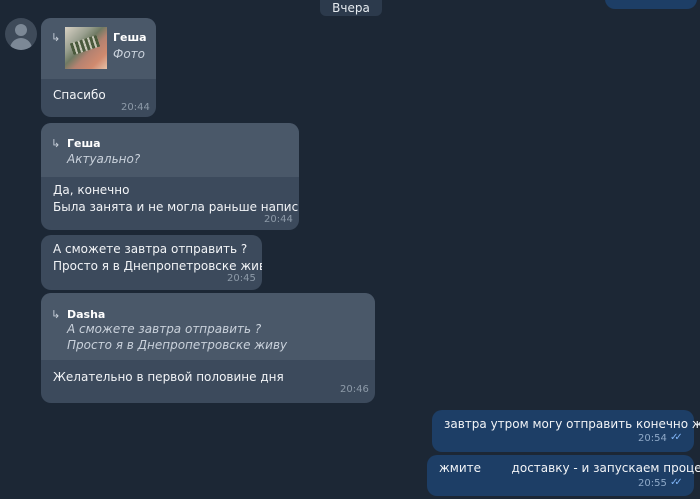 The width and height of the screenshot is (700, 499). What do you see at coordinates (164, 329) in the screenshot?
I see `reply-text-line: А сможете завтра отправить ?` at bounding box center [164, 329].